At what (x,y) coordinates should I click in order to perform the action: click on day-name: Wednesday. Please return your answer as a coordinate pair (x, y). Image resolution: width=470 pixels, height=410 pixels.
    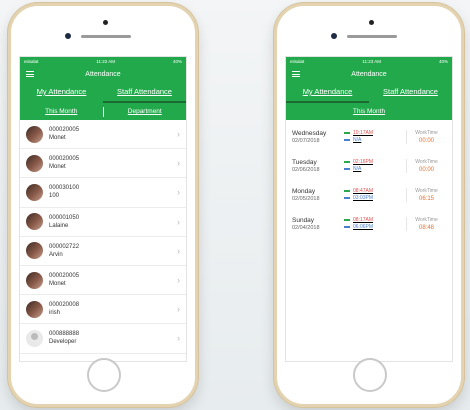
    Looking at the image, I should click on (309, 133).